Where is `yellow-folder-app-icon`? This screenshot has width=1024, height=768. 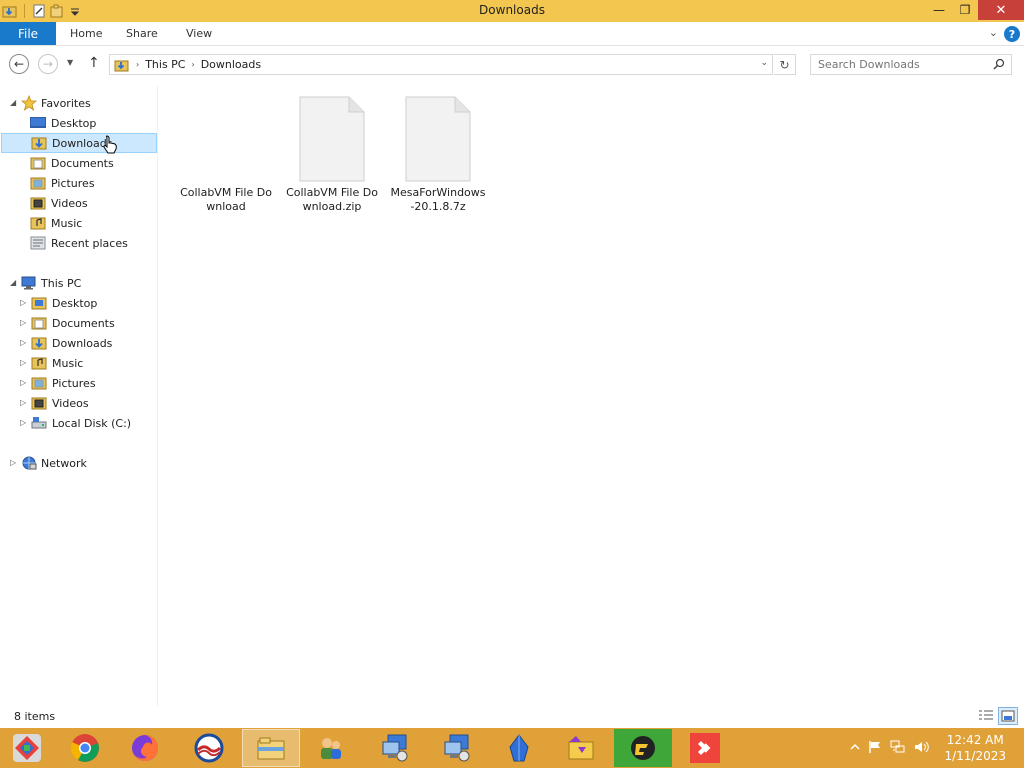
yellow-folder-app-icon is located at coordinates (581, 748).